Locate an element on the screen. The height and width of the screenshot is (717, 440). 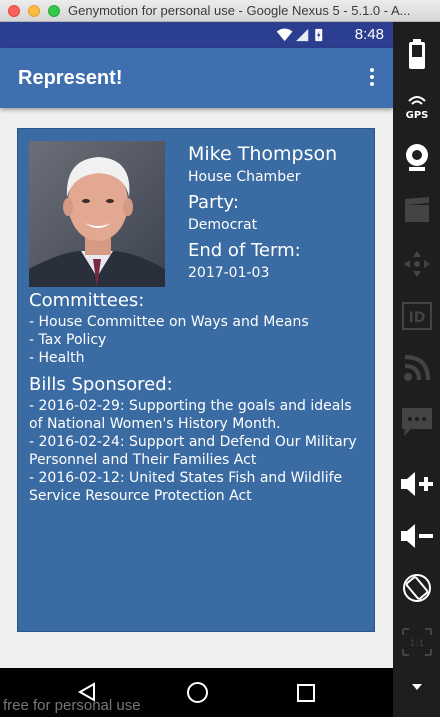
emulator-toolbar: GPS ID 1:1 is located at coordinates (416, 369).